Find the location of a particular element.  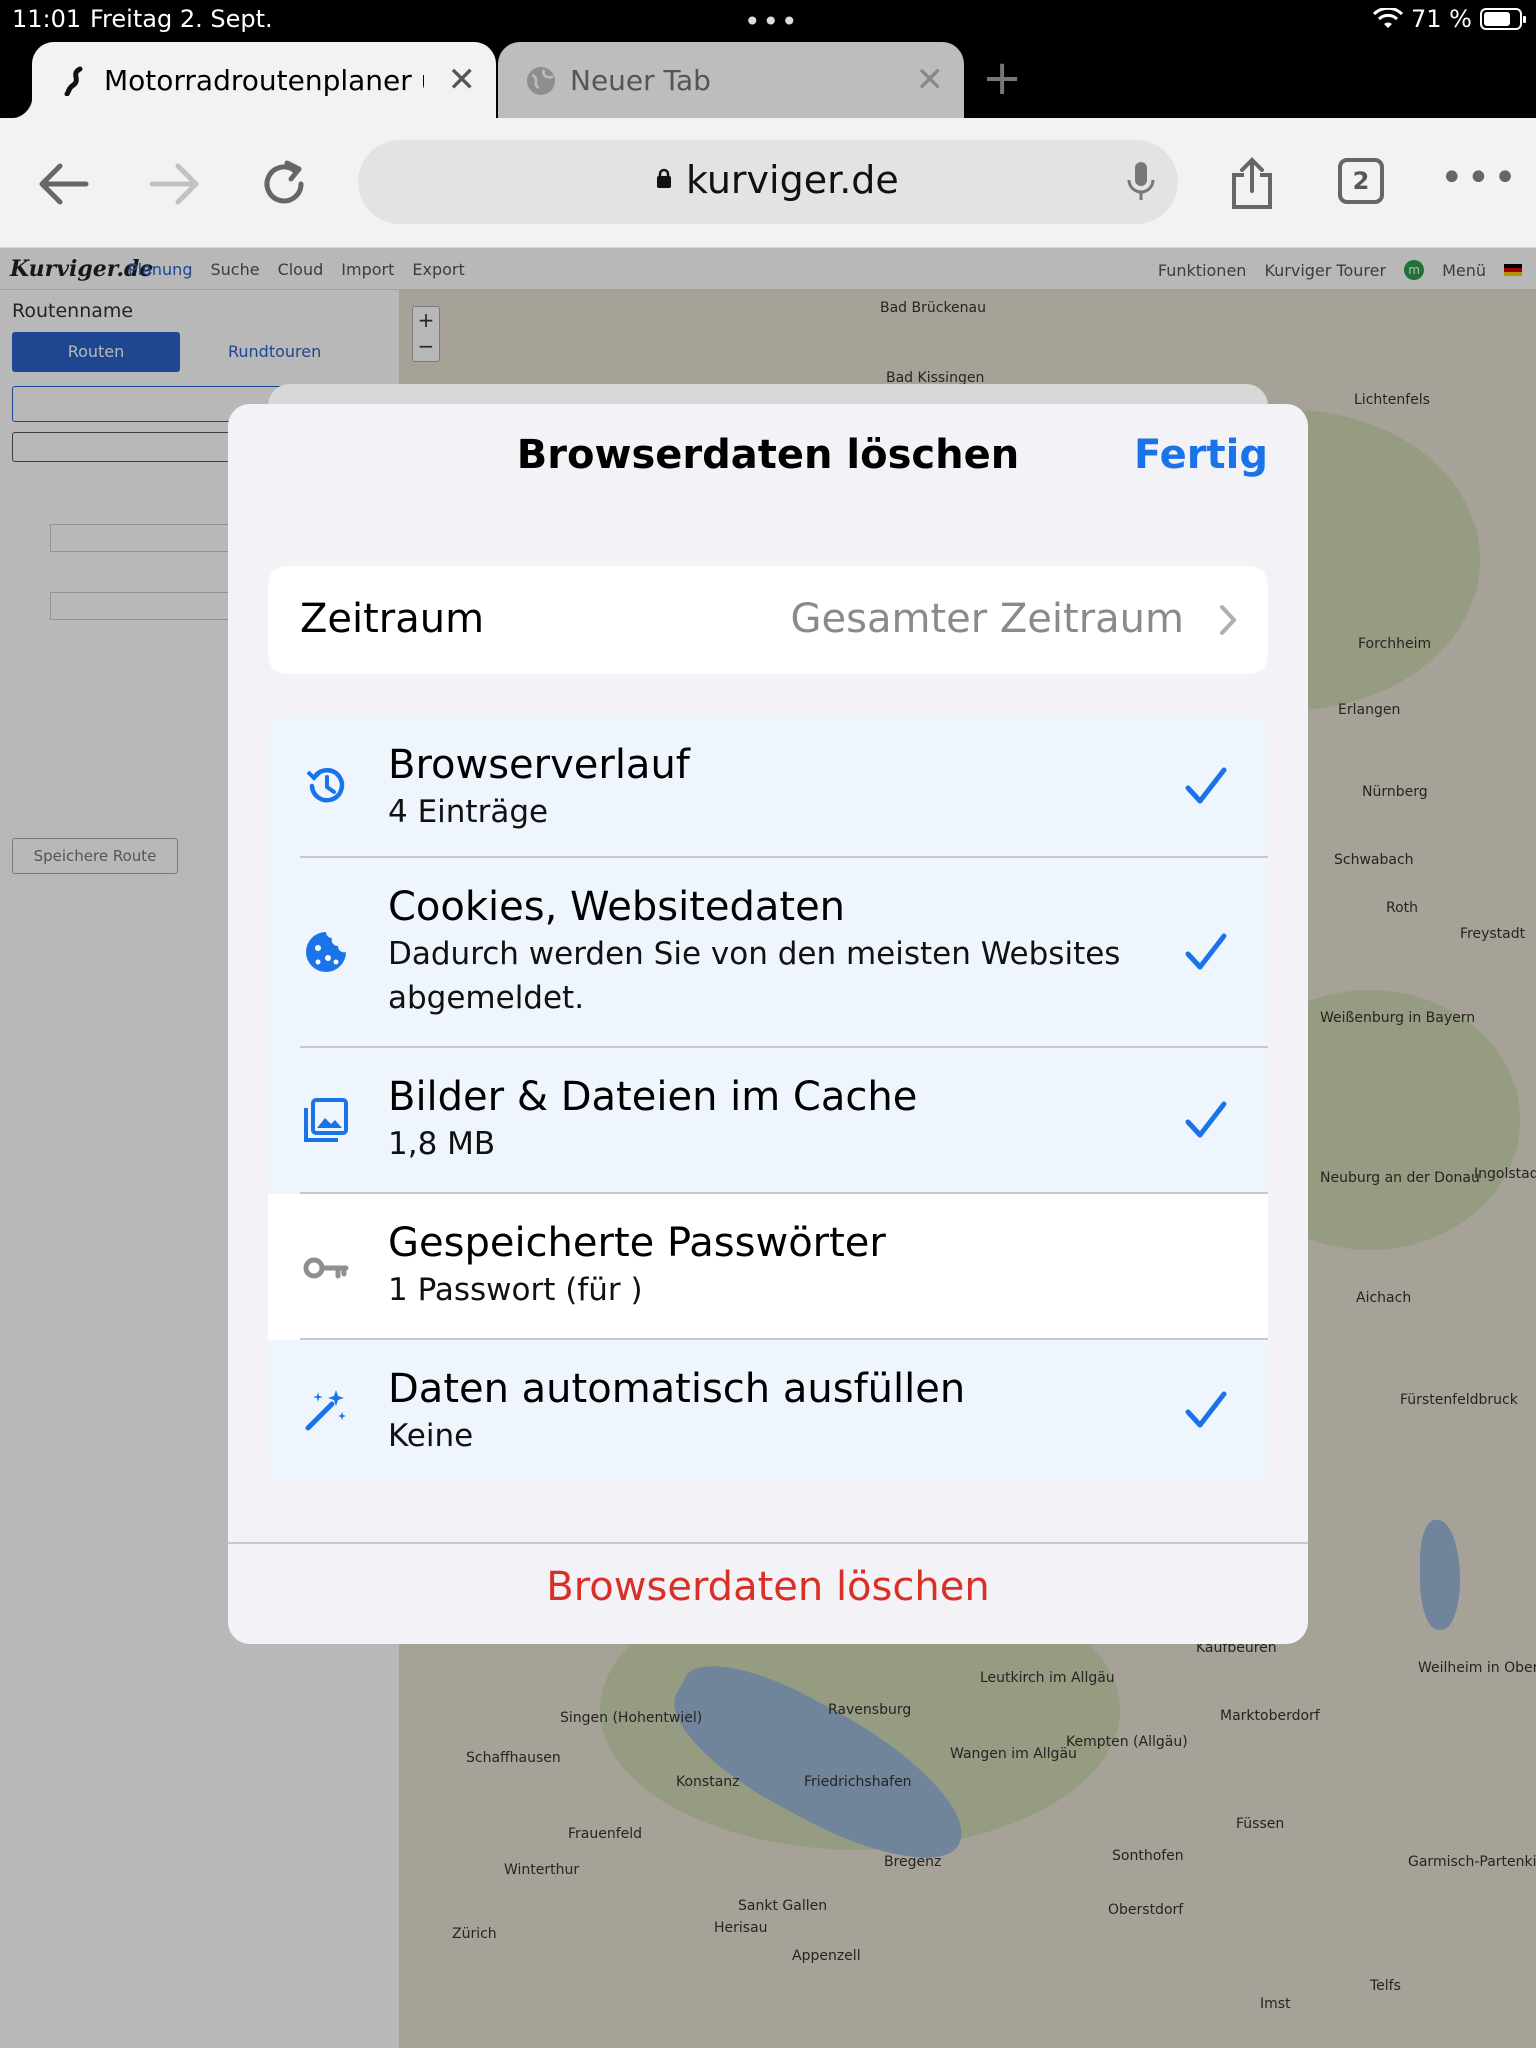

time-range-label: Zeitraum is located at coordinates (392, 619).